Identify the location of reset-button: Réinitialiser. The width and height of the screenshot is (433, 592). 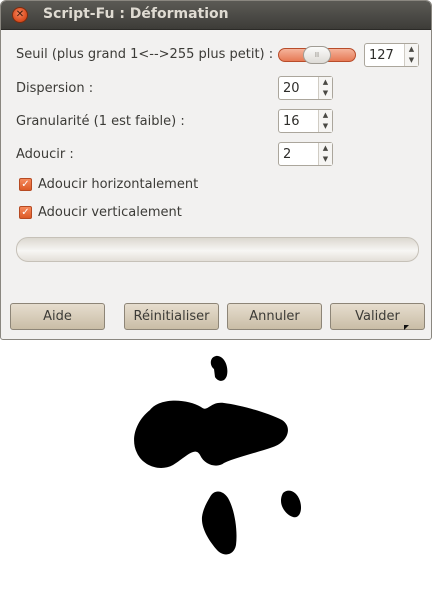
(171, 316).